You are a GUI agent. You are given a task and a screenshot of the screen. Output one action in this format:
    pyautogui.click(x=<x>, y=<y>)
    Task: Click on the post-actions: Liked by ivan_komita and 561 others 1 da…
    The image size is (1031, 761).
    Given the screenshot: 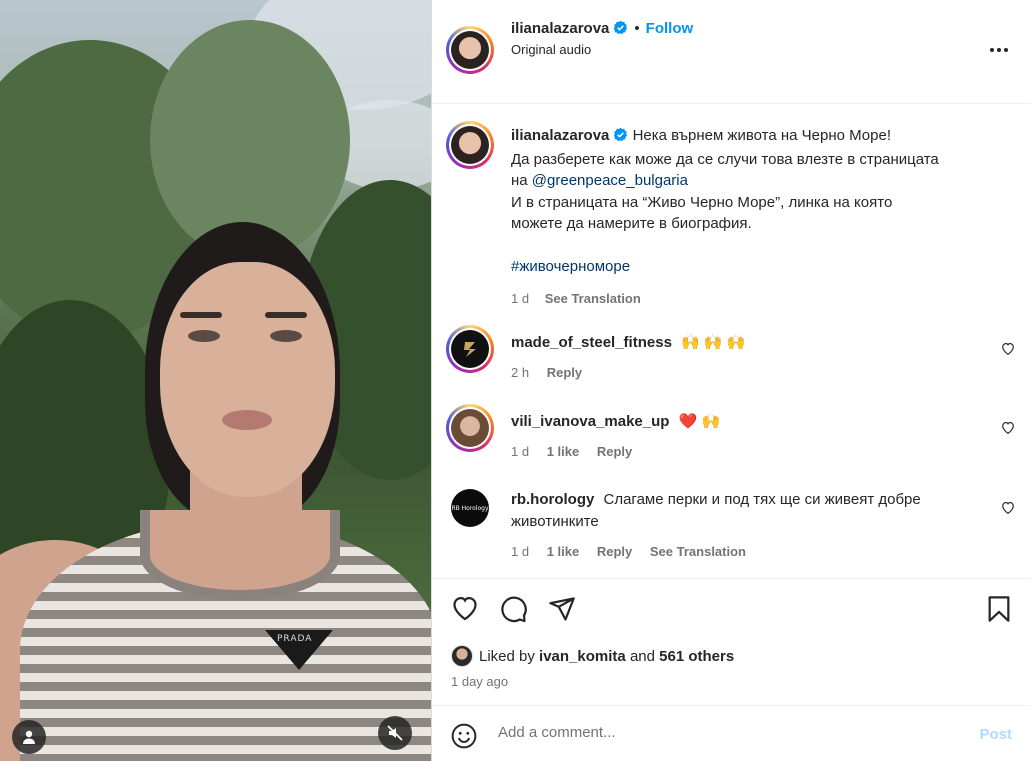 What is the action you would take?
    pyautogui.click(x=731, y=641)
    